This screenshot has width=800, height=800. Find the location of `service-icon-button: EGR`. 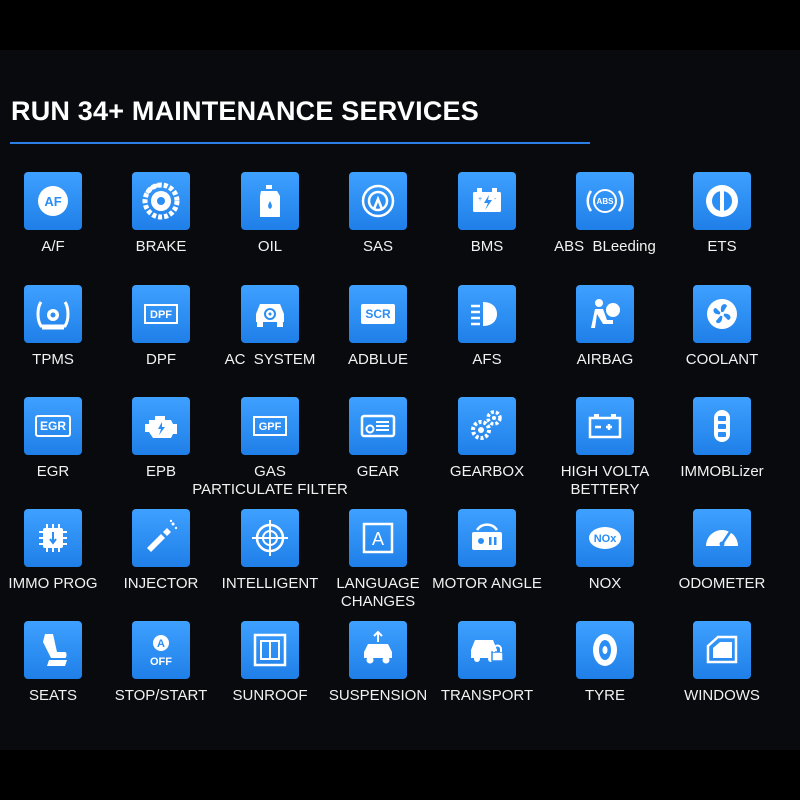

service-icon-button: EGR is located at coordinates (53, 426).